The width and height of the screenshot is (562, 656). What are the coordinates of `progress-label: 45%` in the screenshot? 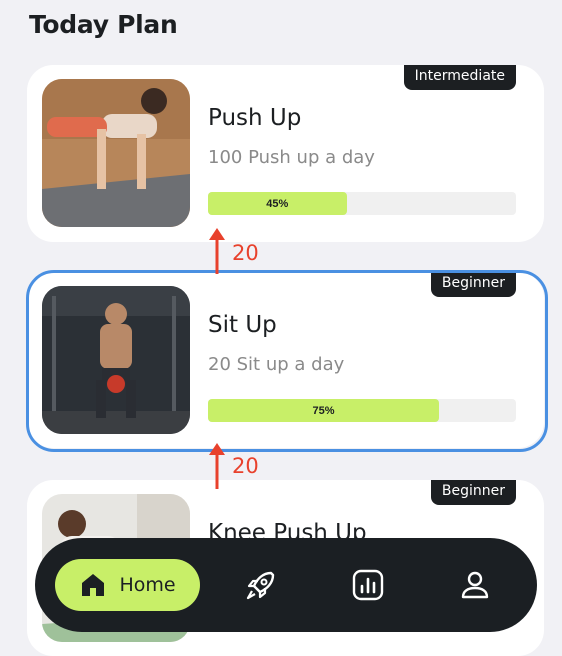 It's located at (277, 203).